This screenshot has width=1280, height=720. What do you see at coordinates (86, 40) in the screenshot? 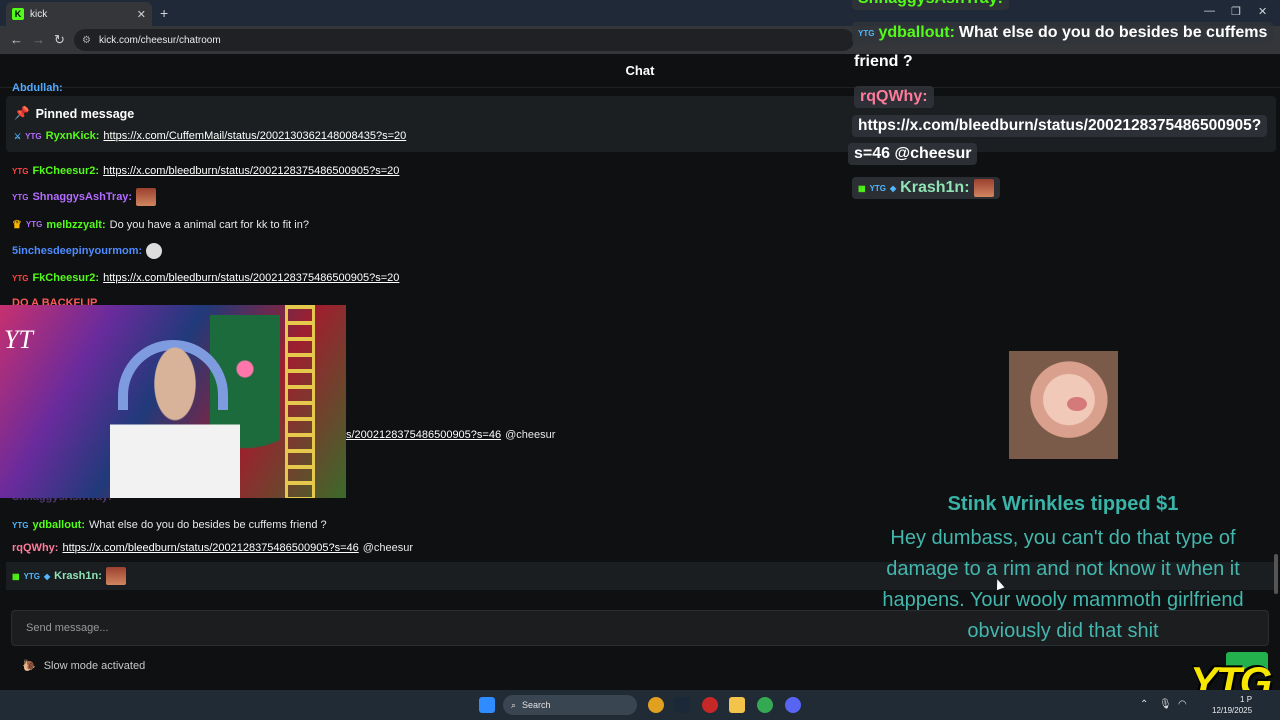
I see `site-info-icon: ⚙` at bounding box center [86, 40].